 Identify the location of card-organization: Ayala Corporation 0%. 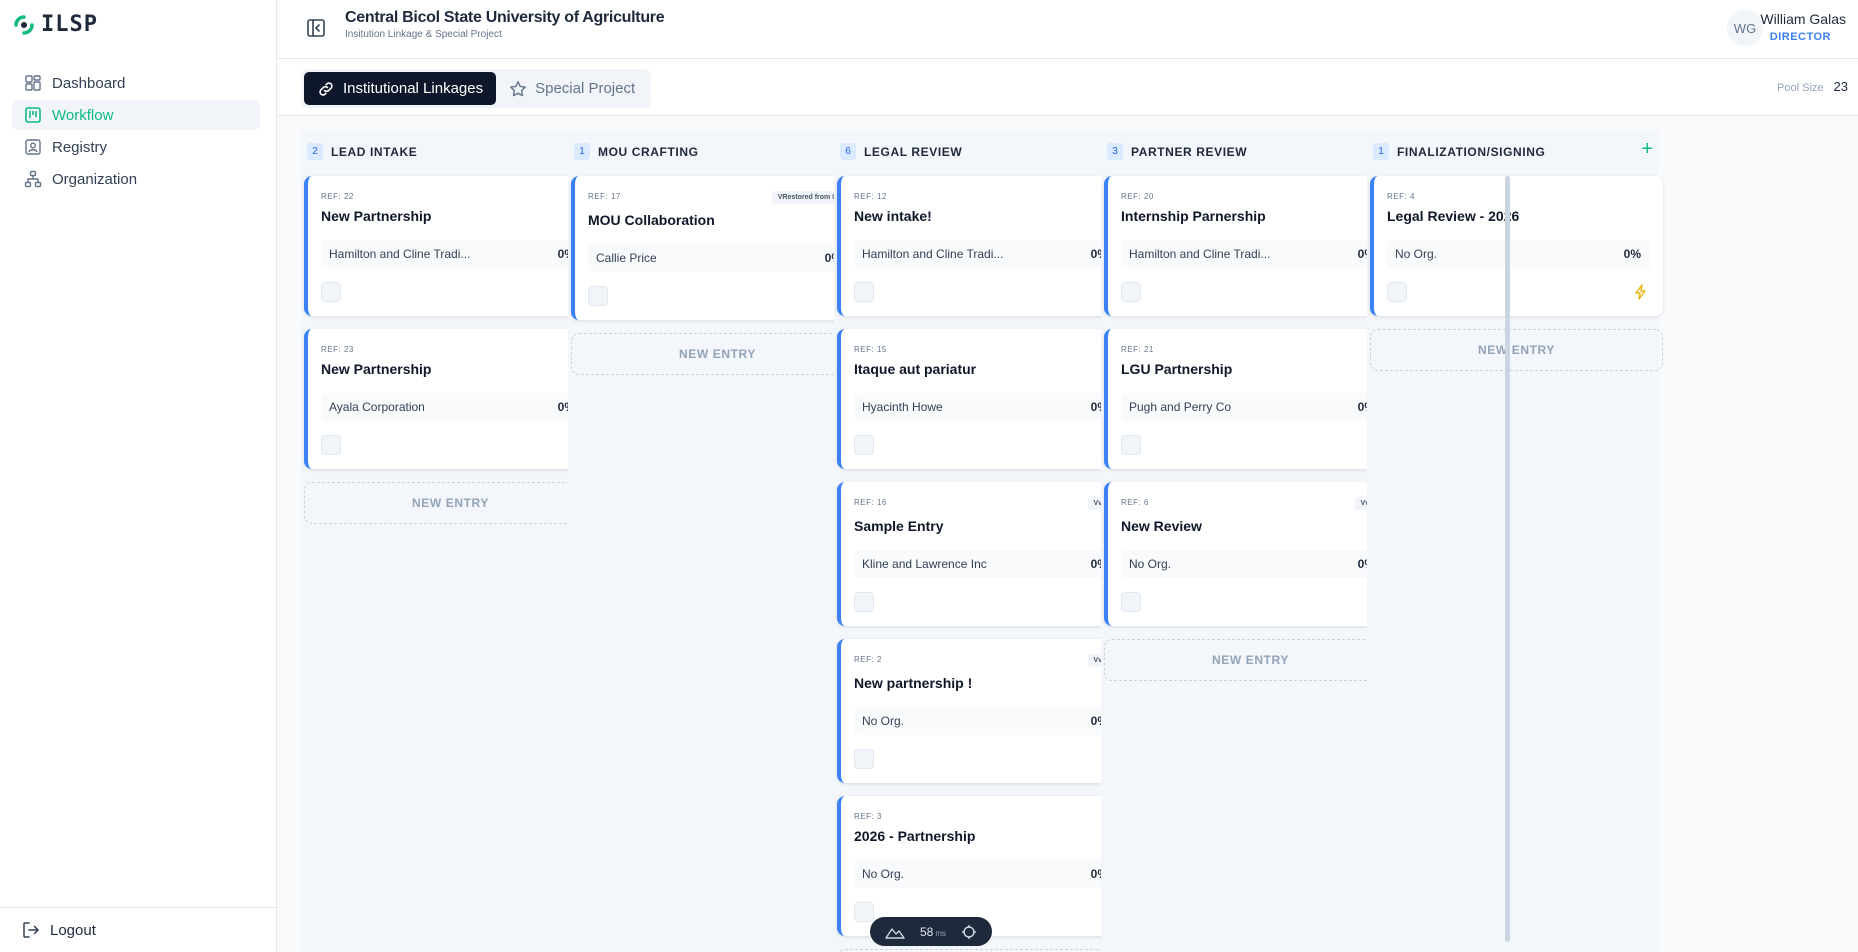
(453, 407).